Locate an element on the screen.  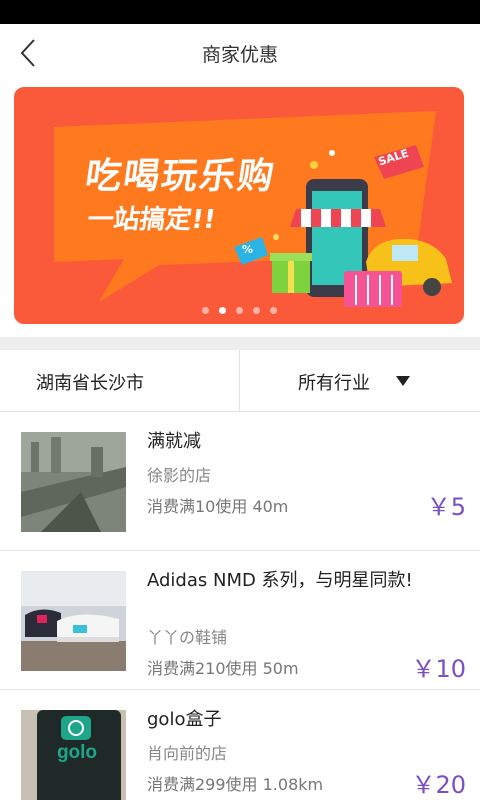
coupon-condition: 消费满299使用 1.08km is located at coordinates (235, 784).